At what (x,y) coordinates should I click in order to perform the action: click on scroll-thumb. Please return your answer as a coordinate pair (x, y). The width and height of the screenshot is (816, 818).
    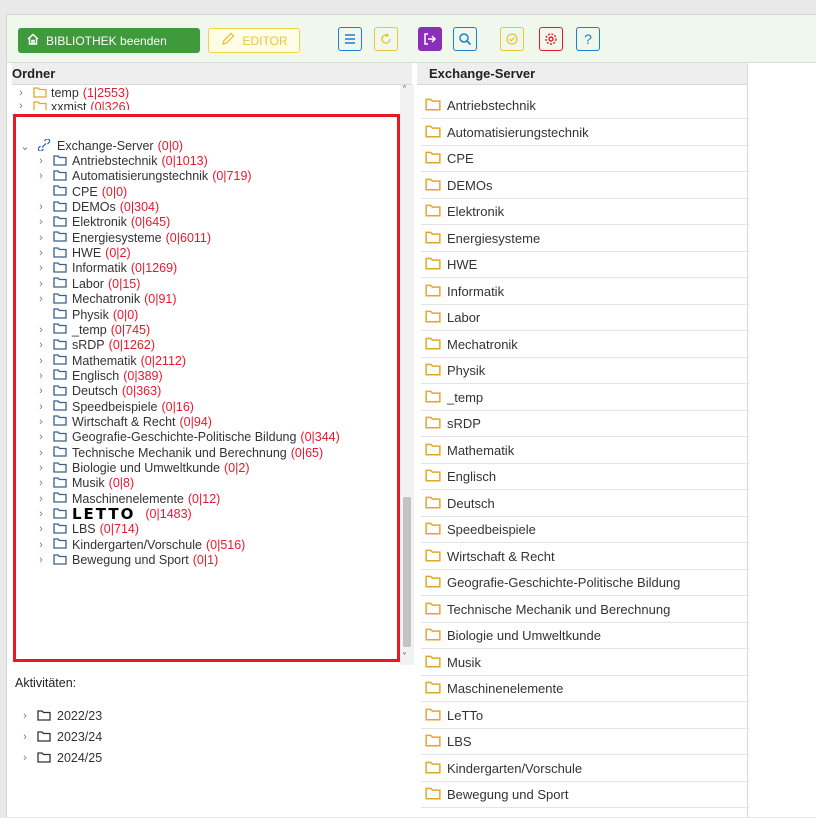
    Looking at the image, I should click on (407, 572).